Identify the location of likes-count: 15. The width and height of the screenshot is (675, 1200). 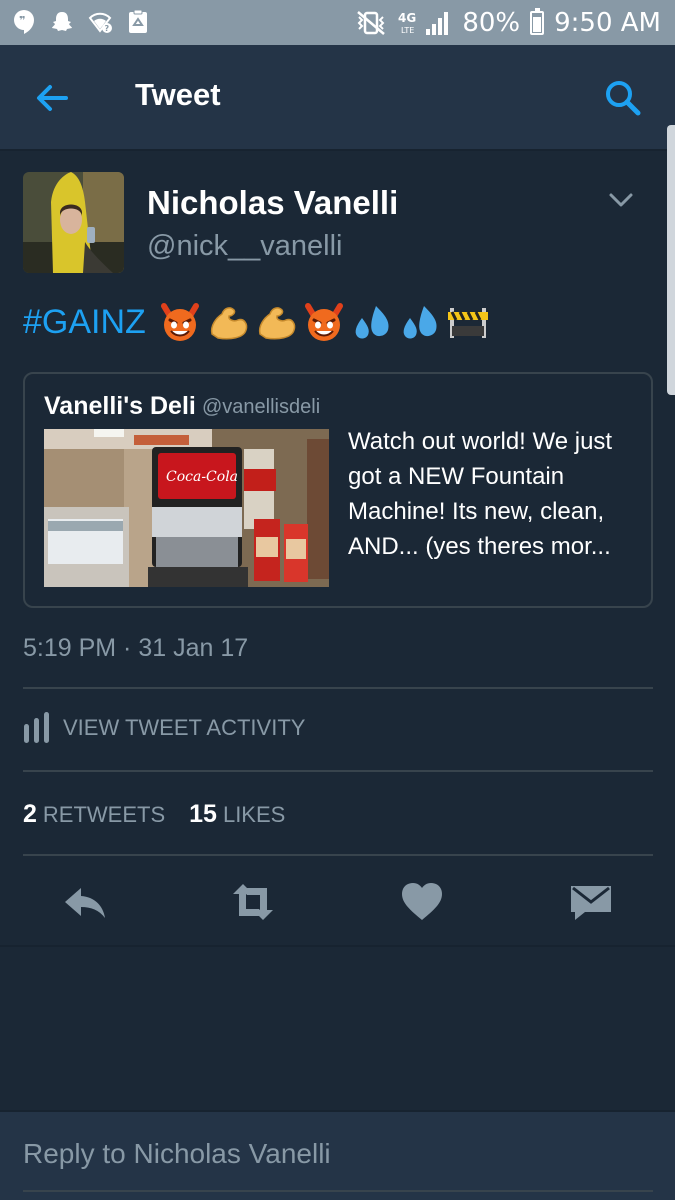
(203, 814).